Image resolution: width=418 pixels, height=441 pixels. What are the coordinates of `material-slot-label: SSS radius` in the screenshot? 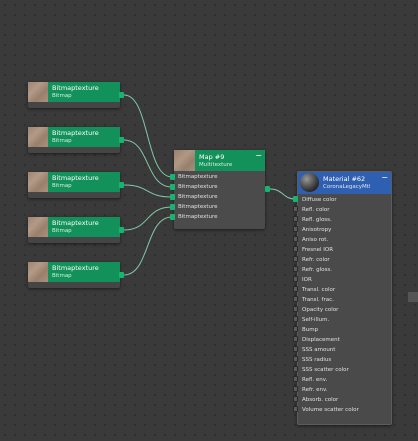 It's located at (317, 360).